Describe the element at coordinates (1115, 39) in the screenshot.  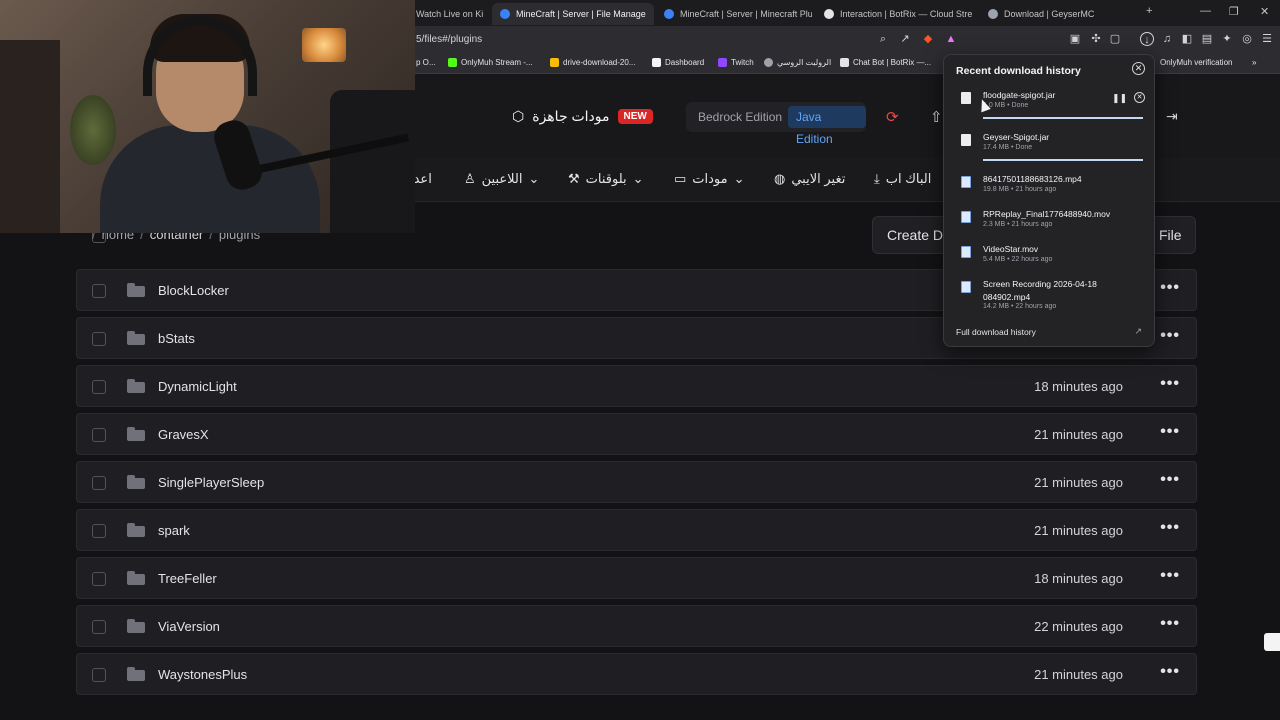
I see `screenshot-icon: ▢` at that location.